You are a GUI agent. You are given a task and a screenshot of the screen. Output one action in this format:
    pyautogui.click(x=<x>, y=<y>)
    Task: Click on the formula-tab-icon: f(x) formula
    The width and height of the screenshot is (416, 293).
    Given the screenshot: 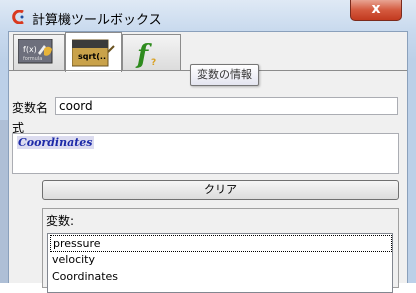 What is the action you would take?
    pyautogui.click(x=35, y=51)
    